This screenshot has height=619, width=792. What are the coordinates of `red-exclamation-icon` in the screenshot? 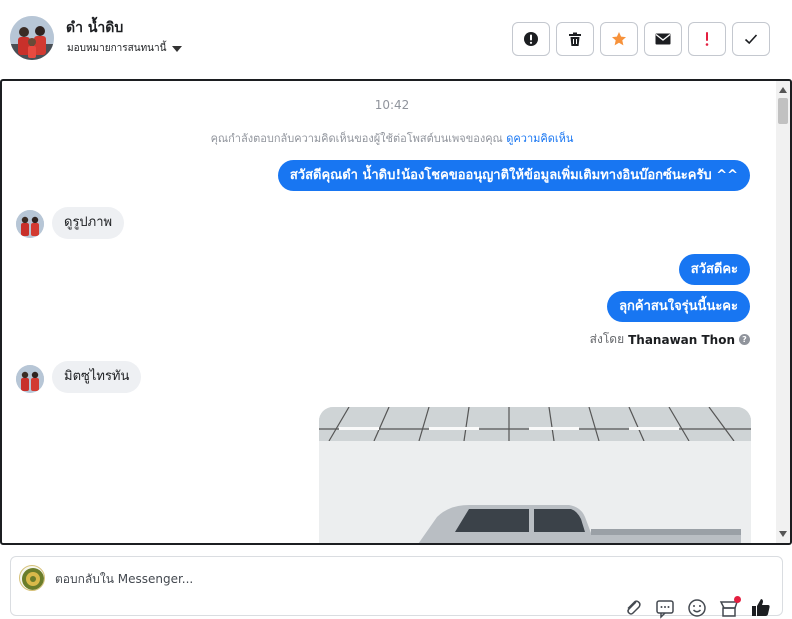 It's located at (707, 39).